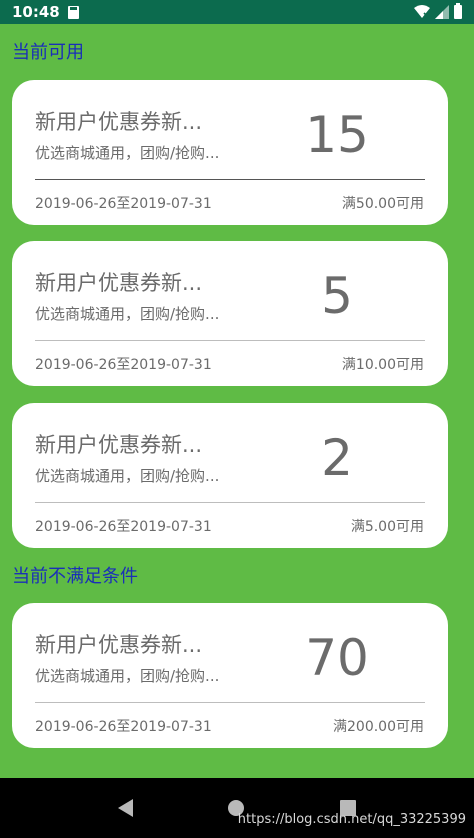  Describe the element at coordinates (458, 11) in the screenshot. I see `battery-icon` at that location.